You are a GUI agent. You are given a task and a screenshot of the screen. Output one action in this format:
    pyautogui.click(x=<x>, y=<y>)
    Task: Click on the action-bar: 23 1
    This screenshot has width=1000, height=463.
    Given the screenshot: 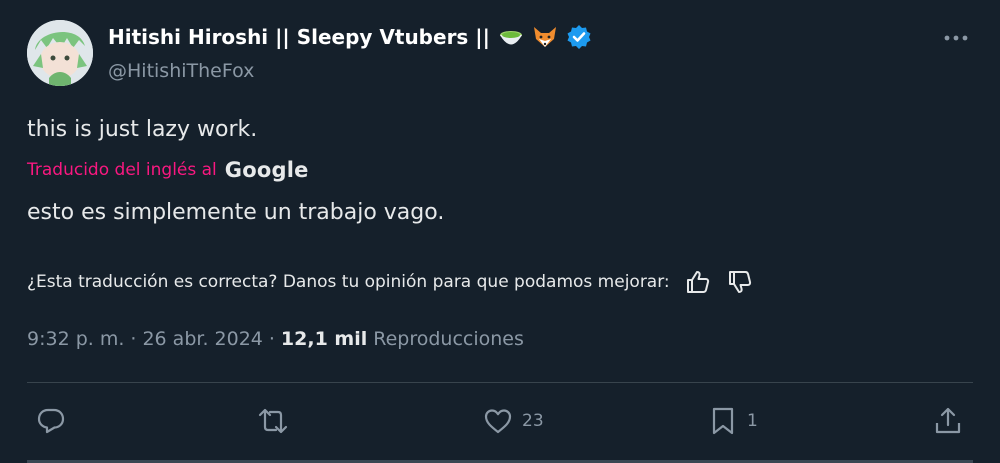 What is the action you would take?
    pyautogui.click(x=500, y=425)
    